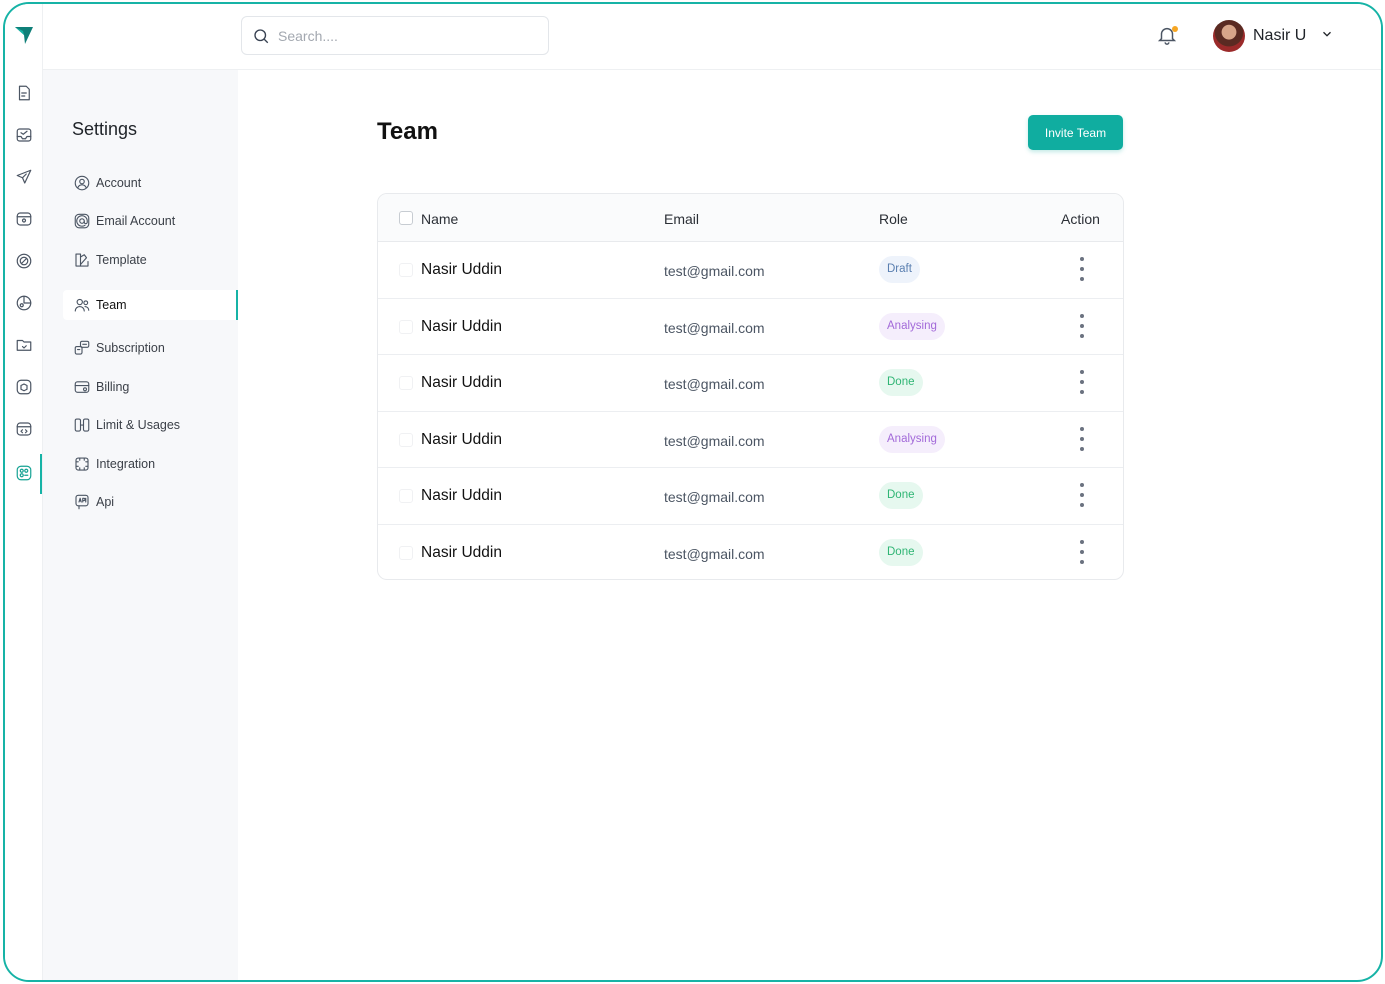 The height and width of the screenshot is (984, 1385). What do you see at coordinates (893, 219) in the screenshot?
I see `header-role: Role` at bounding box center [893, 219].